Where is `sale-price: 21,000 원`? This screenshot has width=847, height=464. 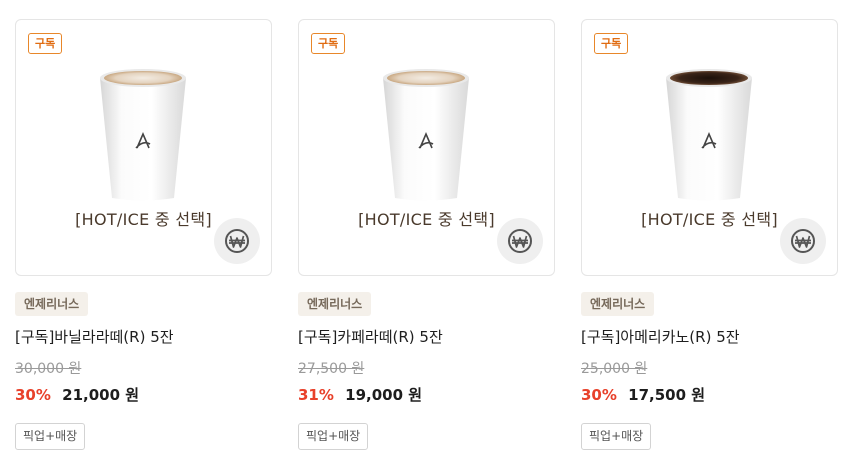 sale-price: 21,000 원 is located at coordinates (101, 395).